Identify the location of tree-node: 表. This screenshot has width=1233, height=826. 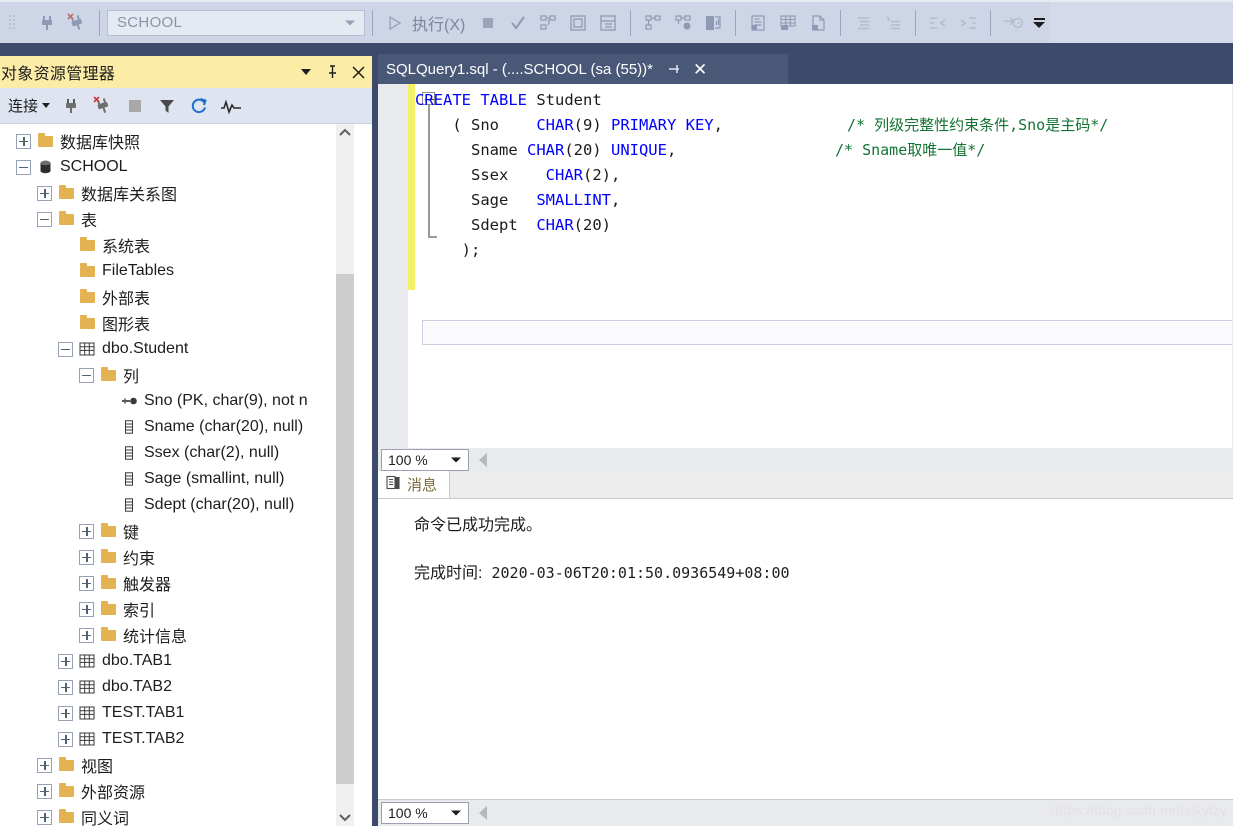
(177, 219).